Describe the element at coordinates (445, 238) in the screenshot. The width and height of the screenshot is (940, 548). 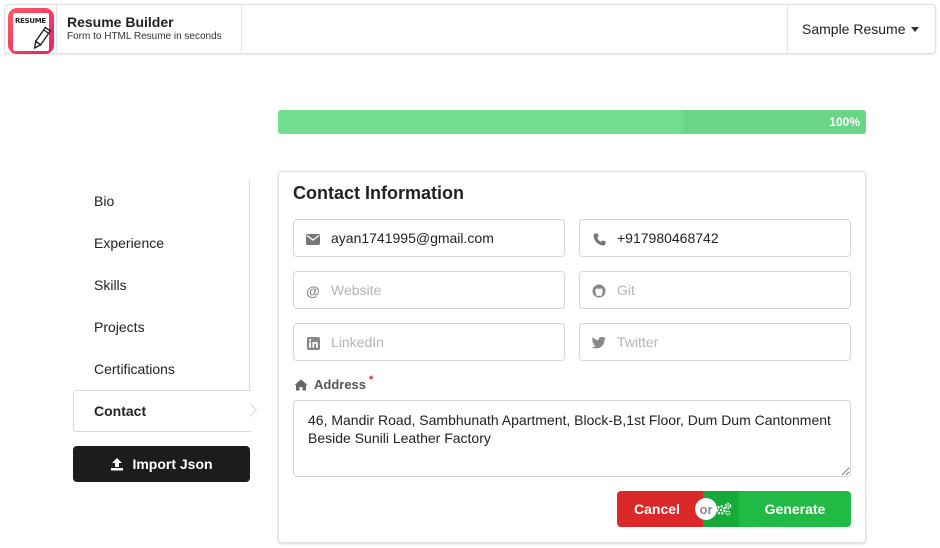
I see `email-input` at that location.